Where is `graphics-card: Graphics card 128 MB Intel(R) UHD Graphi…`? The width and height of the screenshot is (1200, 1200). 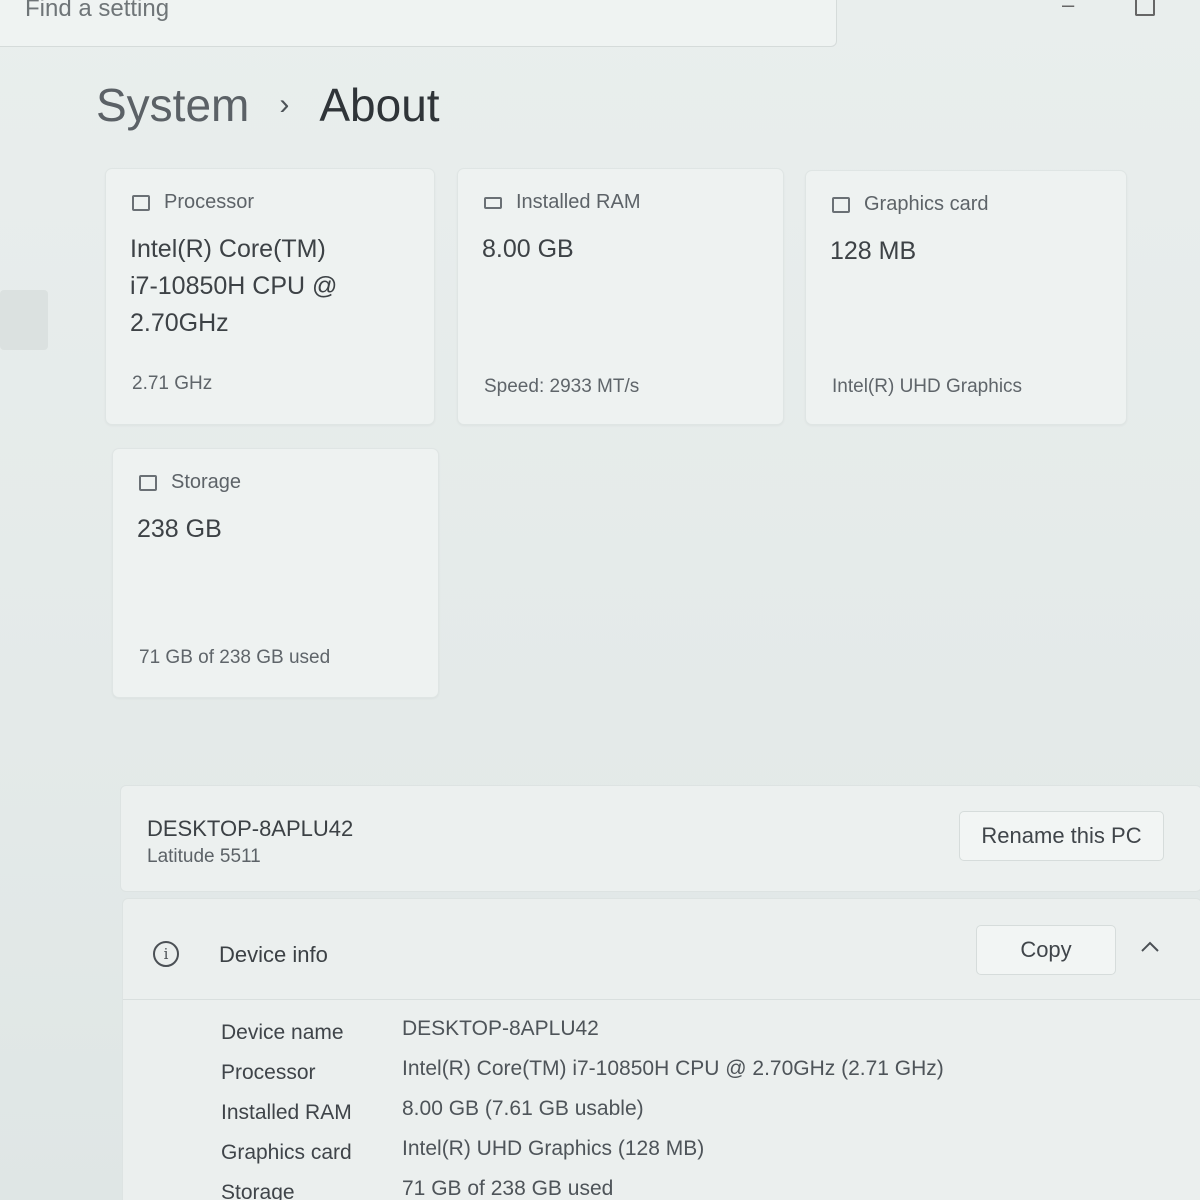
graphics-card: Graphics card 128 MB Intel(R) UHD Graphi… is located at coordinates (966, 297).